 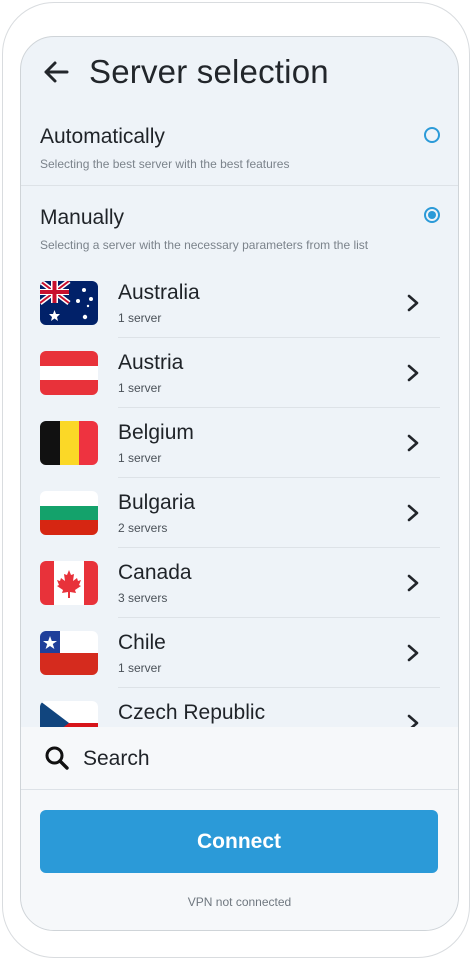 I want to click on country-name: Austria, so click(x=151, y=362).